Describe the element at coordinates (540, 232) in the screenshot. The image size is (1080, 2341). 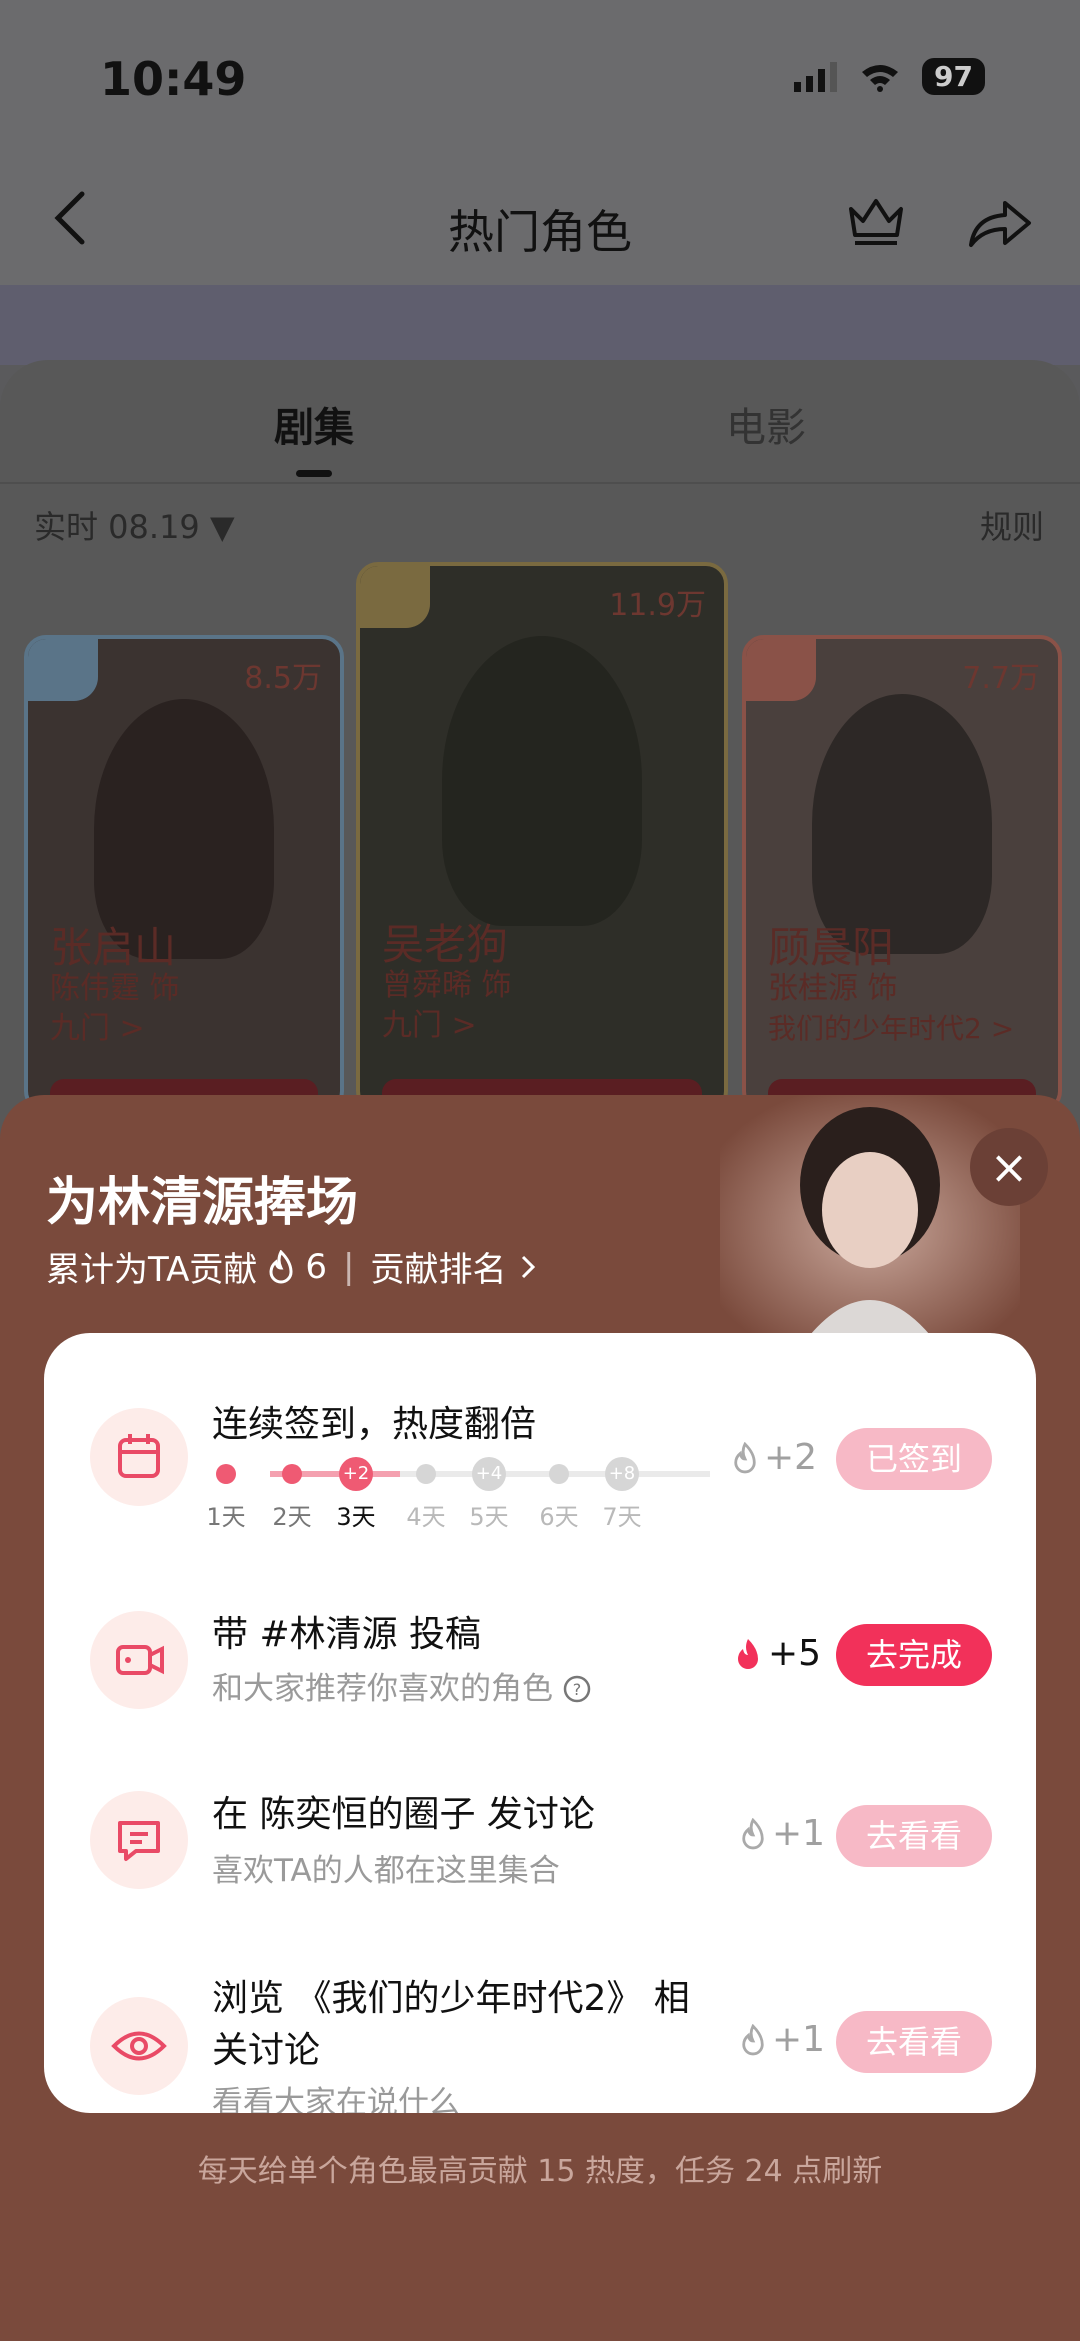
I see `page-title: 热门角色` at that location.